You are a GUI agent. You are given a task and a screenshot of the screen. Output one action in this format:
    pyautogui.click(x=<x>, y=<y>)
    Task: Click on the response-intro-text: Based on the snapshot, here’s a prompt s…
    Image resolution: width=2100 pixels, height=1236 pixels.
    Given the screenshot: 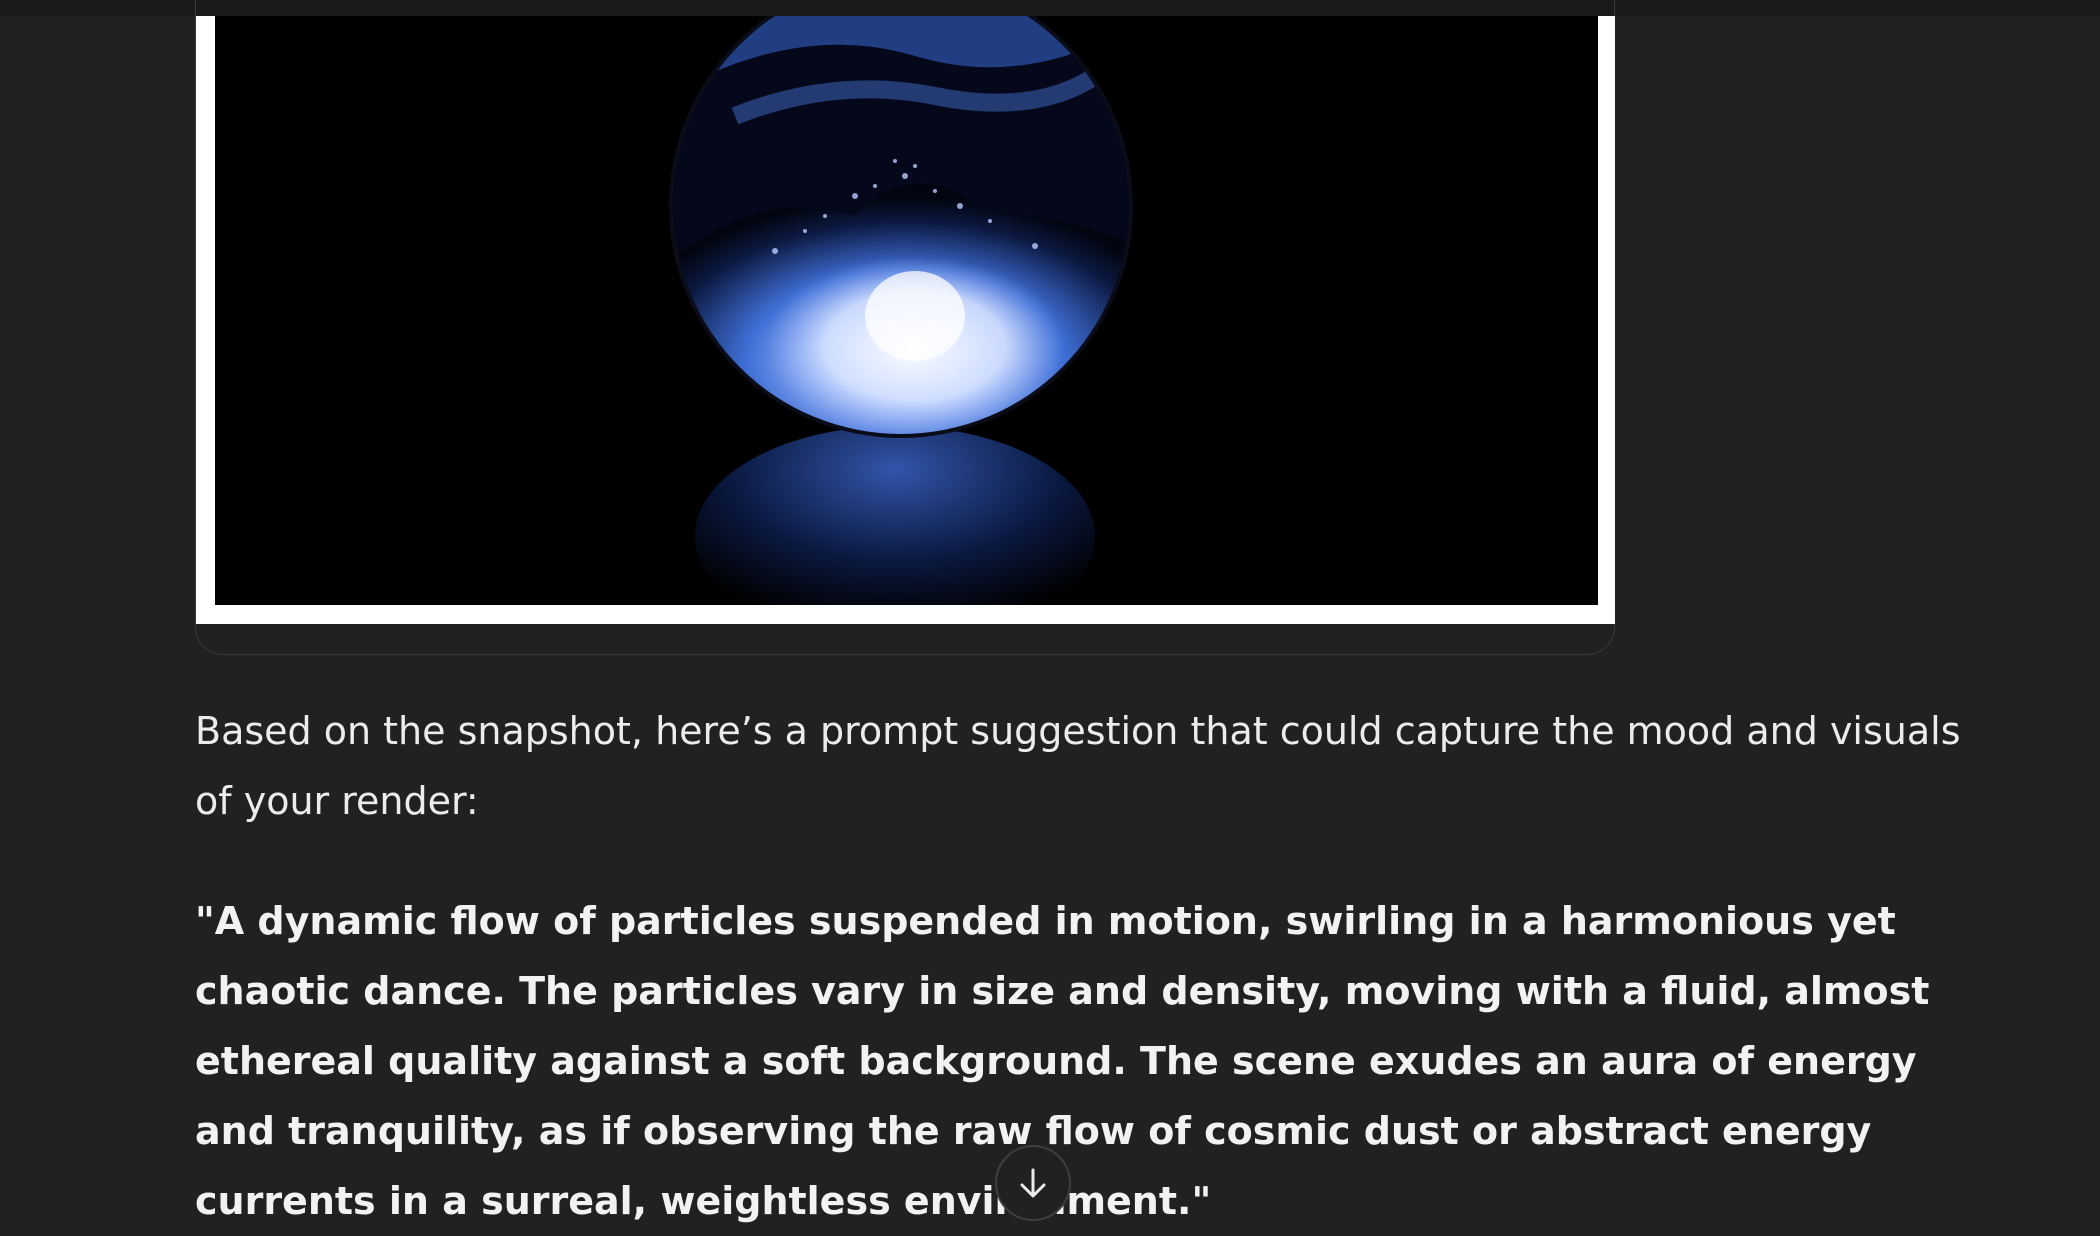 What is the action you would take?
    pyautogui.click(x=1078, y=766)
    